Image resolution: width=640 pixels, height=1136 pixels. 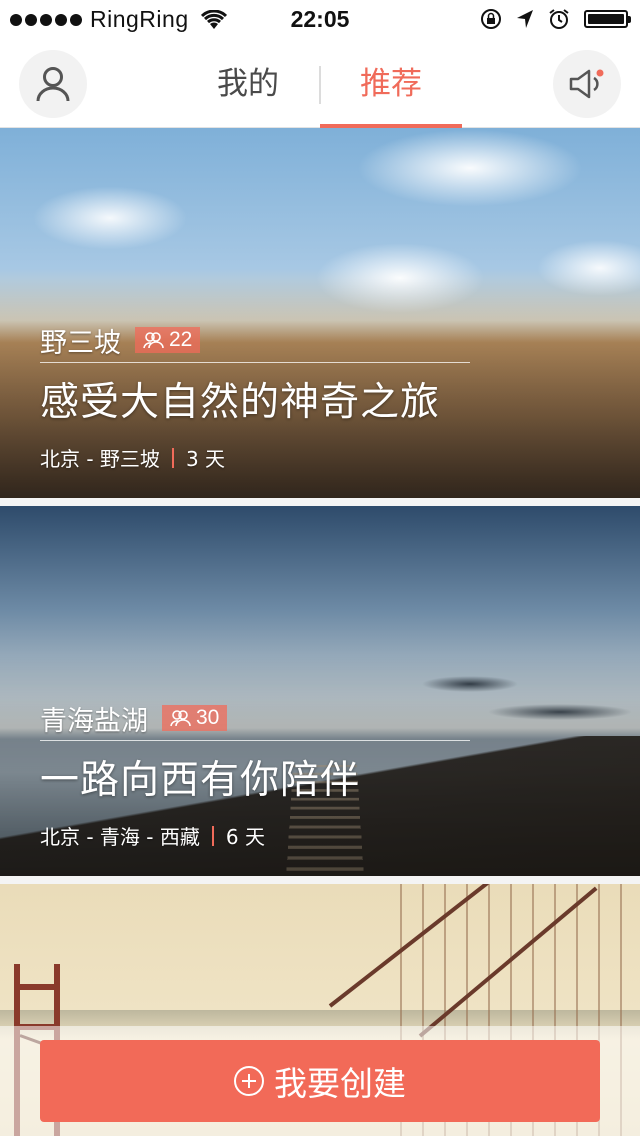 What do you see at coordinates (255, 457) in the screenshot?
I see `route-row: 北京 - 野三坡 3 天` at bounding box center [255, 457].